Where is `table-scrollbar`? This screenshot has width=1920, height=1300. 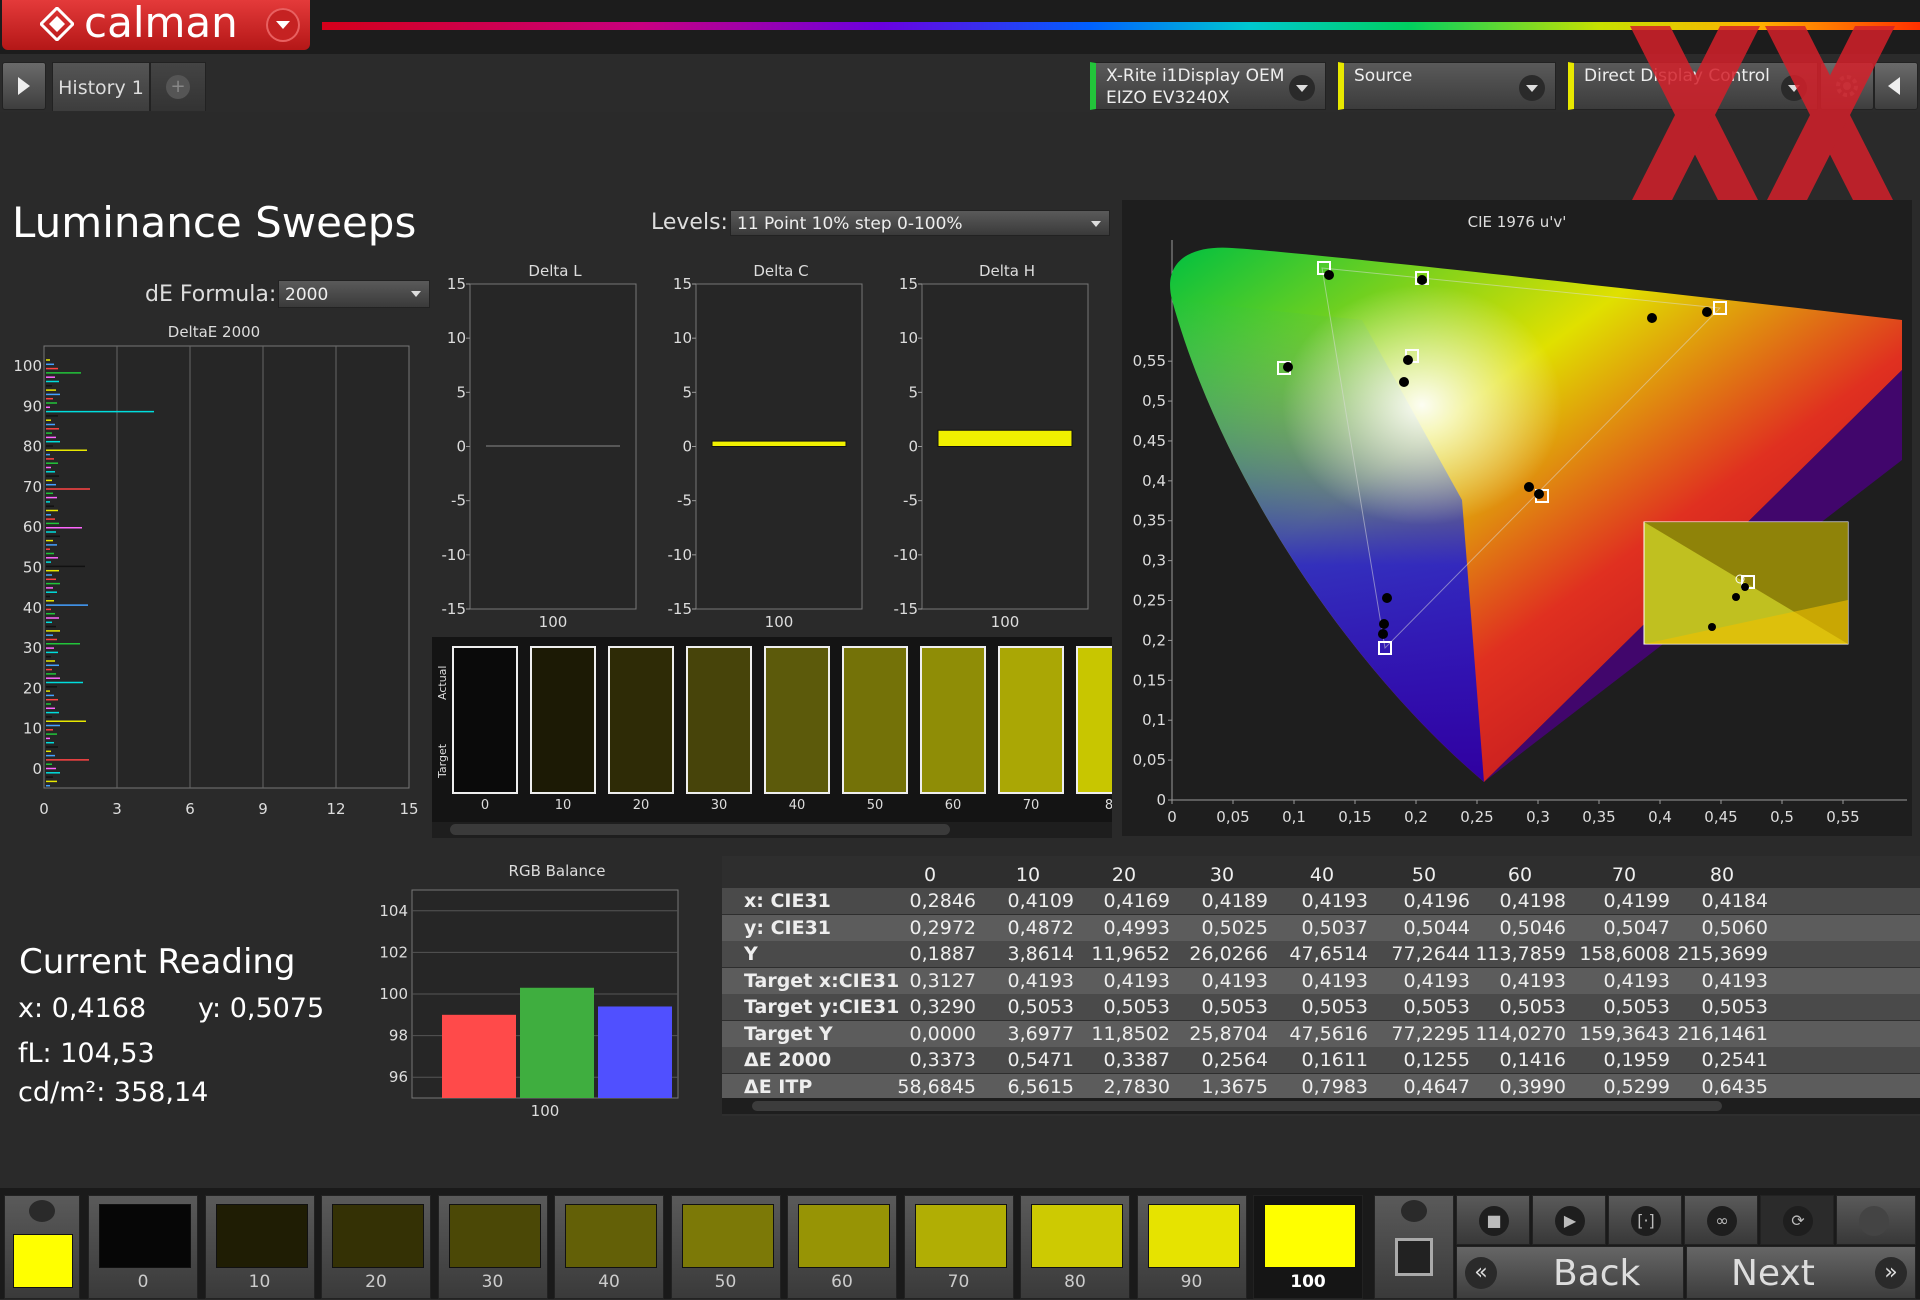
table-scrollbar is located at coordinates (1321, 1106).